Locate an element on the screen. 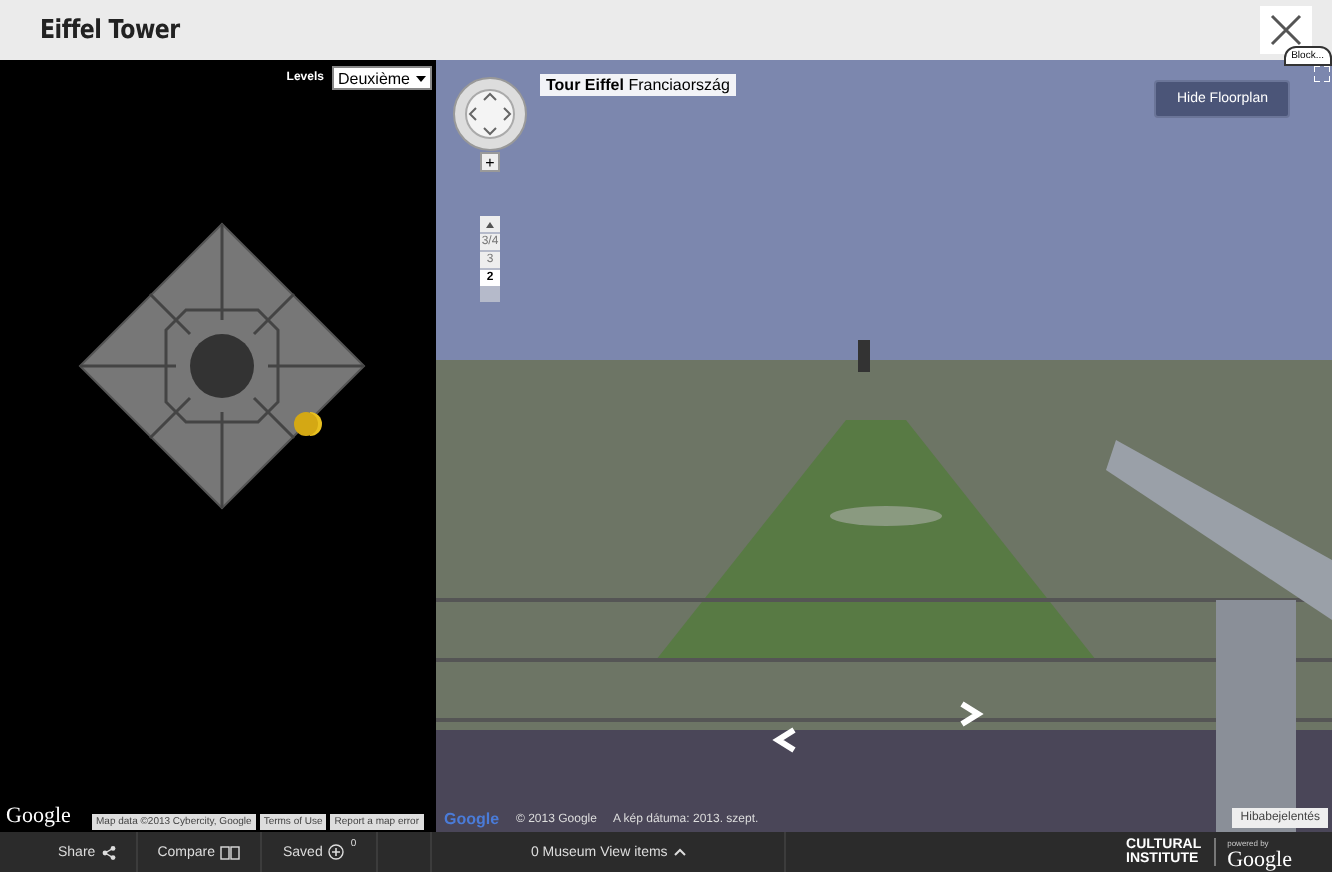 This screenshot has width=1332, height=872. up-caret-icon is located at coordinates (490, 224).